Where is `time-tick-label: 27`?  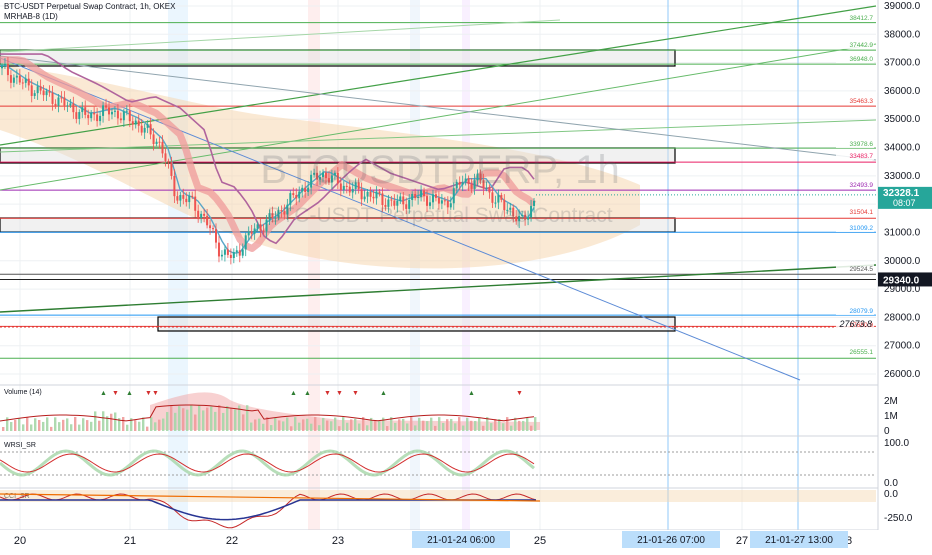 time-tick-label: 27 is located at coordinates (742, 541).